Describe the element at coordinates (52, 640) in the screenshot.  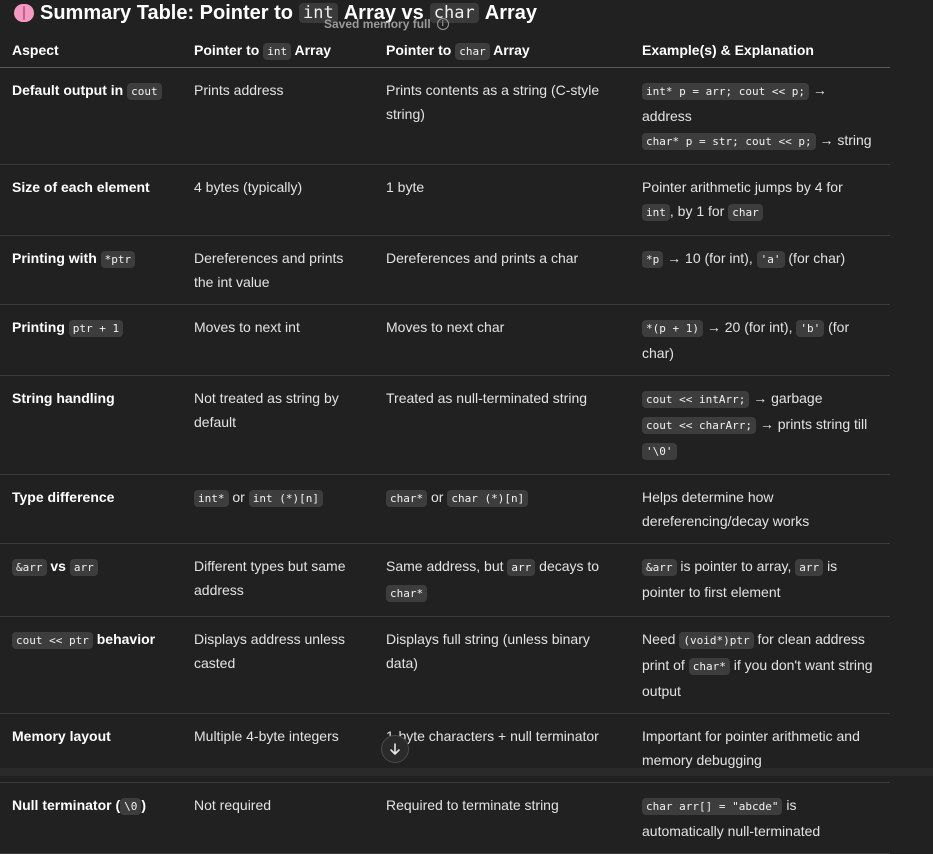
I see `aspect-code: cout << ptr` at that location.